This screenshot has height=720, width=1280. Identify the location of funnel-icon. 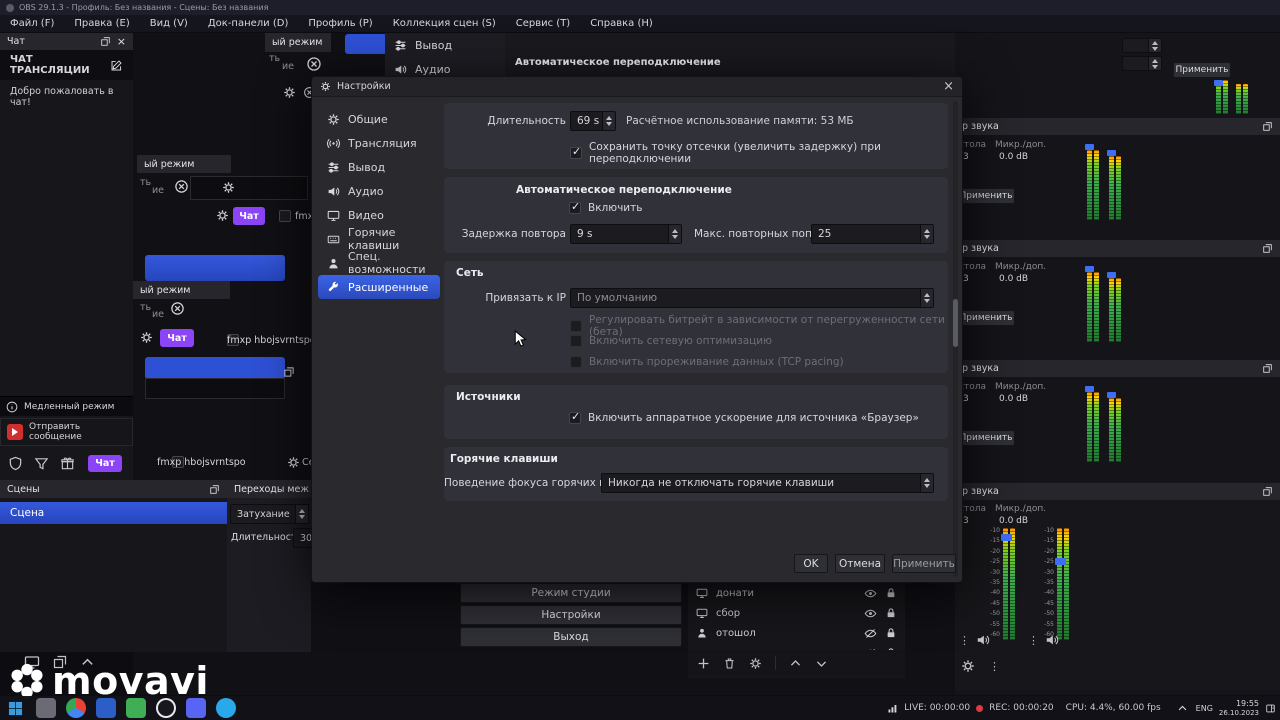
(41, 463).